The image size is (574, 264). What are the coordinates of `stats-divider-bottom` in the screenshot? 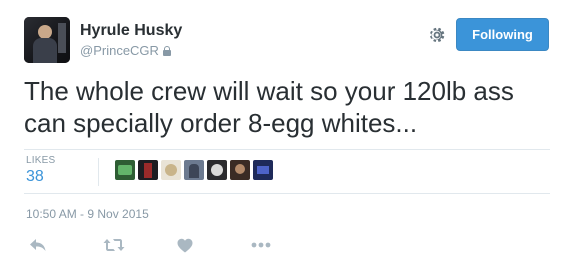 It's located at (287, 193).